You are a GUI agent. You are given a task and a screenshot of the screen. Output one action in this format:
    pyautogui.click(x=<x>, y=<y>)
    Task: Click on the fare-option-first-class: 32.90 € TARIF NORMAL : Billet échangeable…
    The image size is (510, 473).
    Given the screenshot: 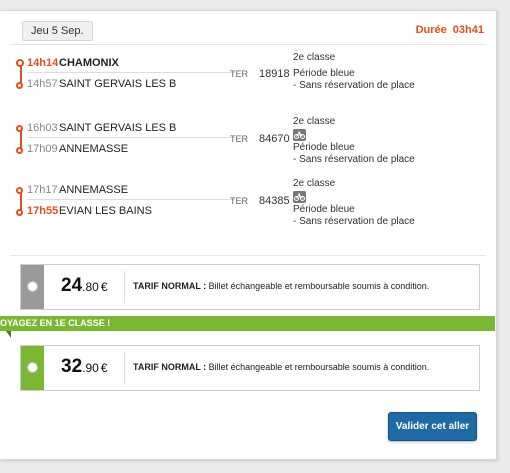 What is the action you would take?
    pyautogui.click(x=250, y=368)
    